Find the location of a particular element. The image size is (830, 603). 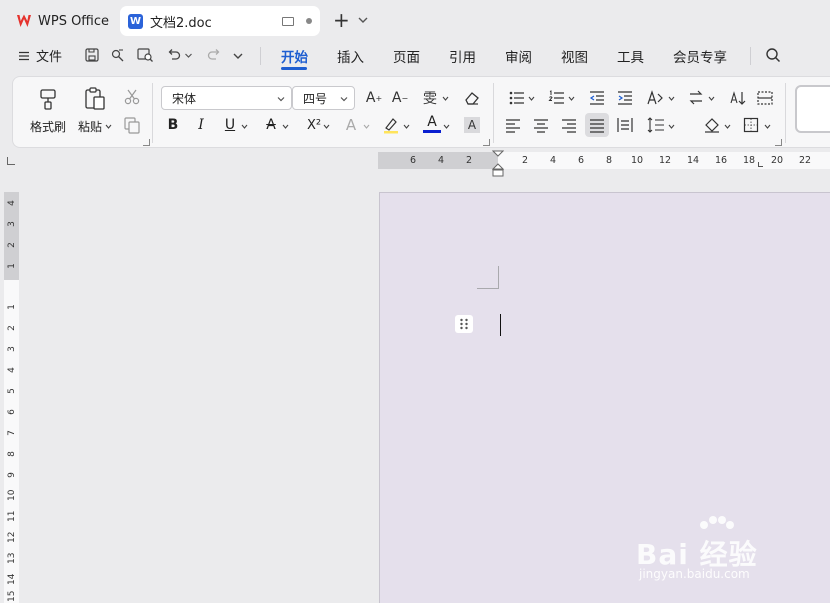

ruler-number: 8 is located at coordinates (609, 160).